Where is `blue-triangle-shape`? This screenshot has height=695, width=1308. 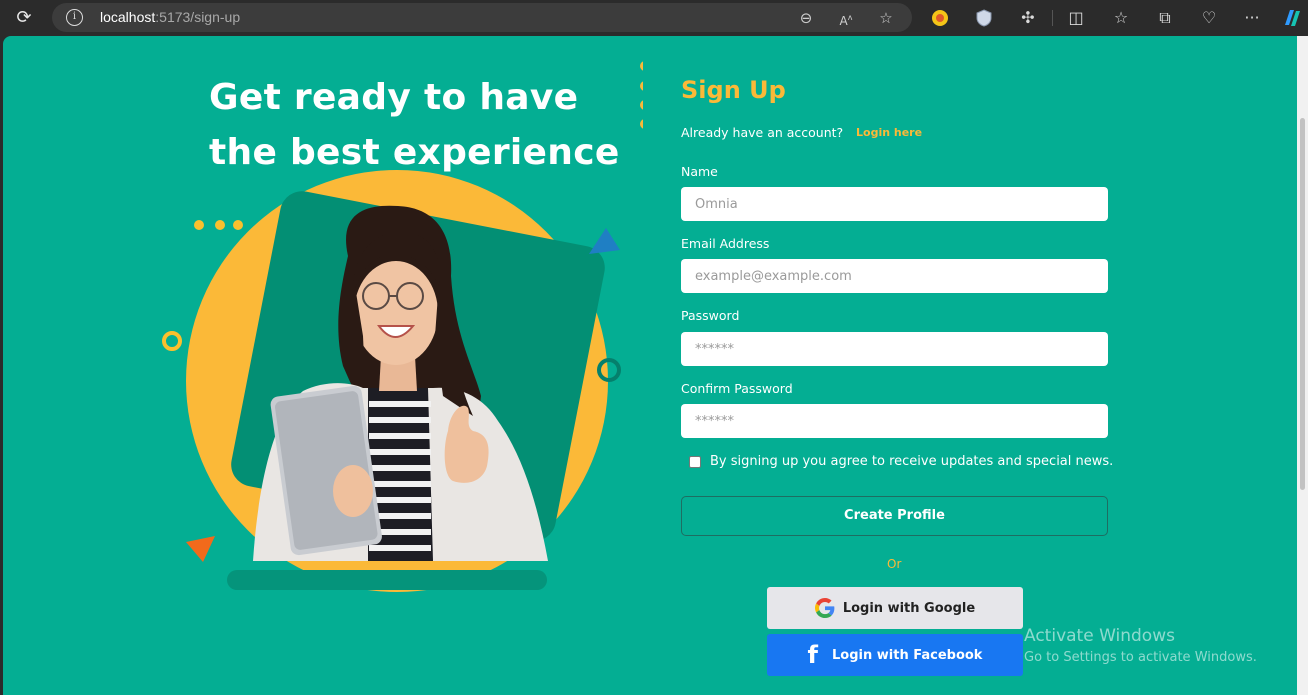
blue-triangle-shape is located at coordinates (604, 241).